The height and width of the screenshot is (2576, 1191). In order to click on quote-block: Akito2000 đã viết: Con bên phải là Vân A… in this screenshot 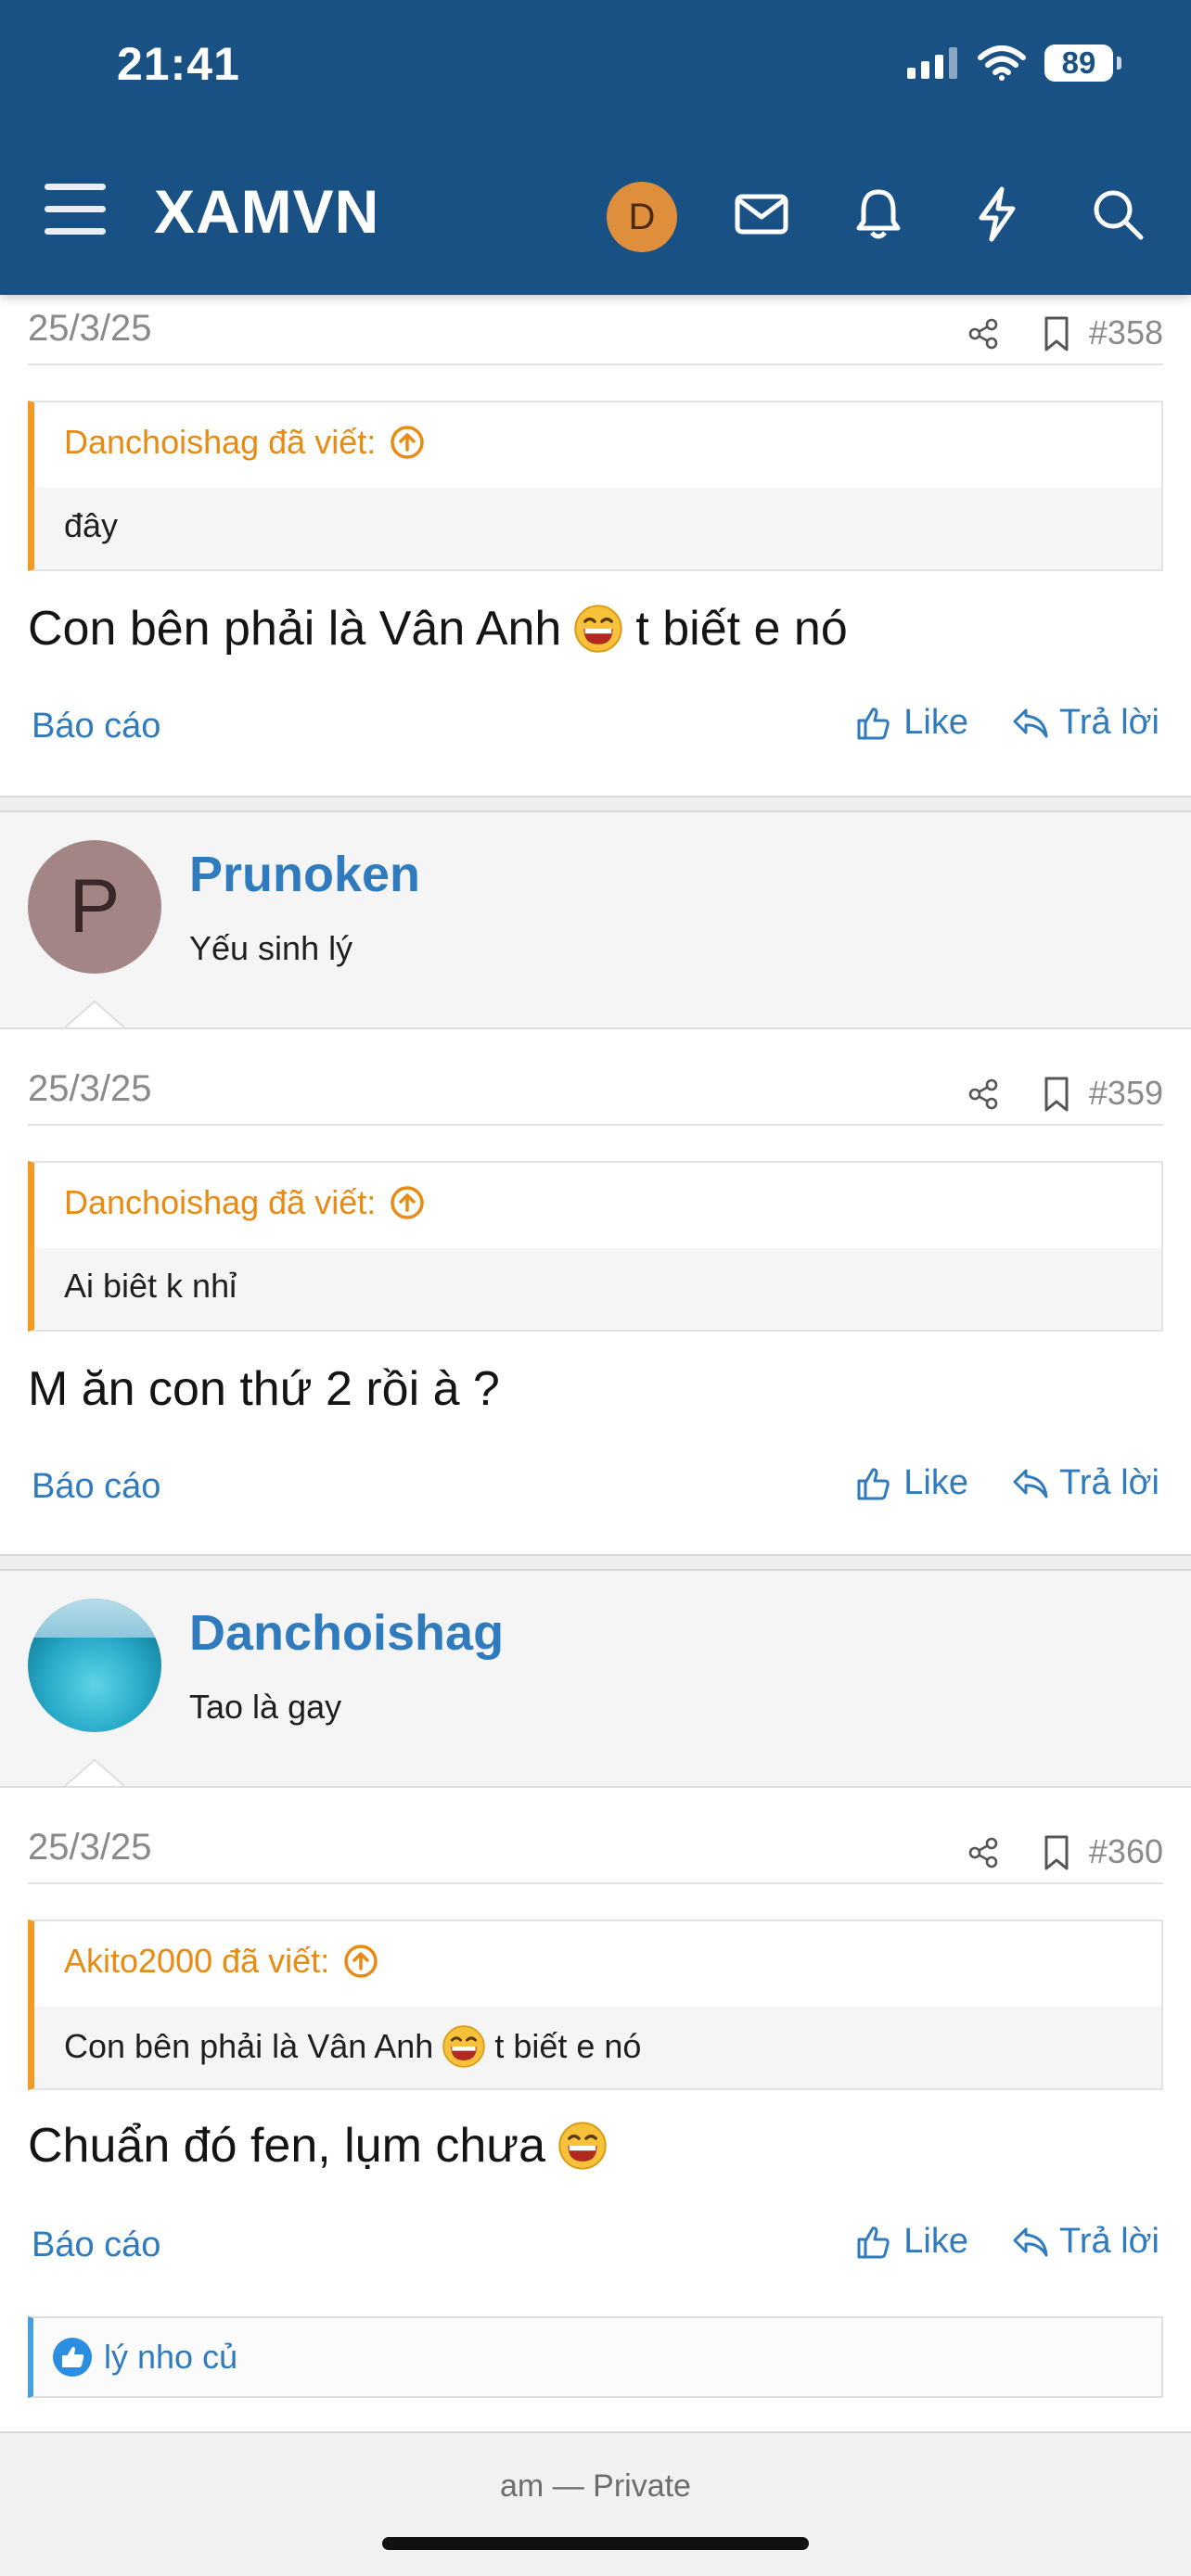, I will do `click(595, 2005)`.